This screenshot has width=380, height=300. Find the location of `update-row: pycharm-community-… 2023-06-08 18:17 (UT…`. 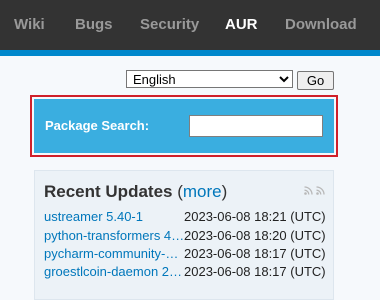

update-row: pycharm-community-… 2023-06-08 18:17 (UT… is located at coordinates (189, 255).